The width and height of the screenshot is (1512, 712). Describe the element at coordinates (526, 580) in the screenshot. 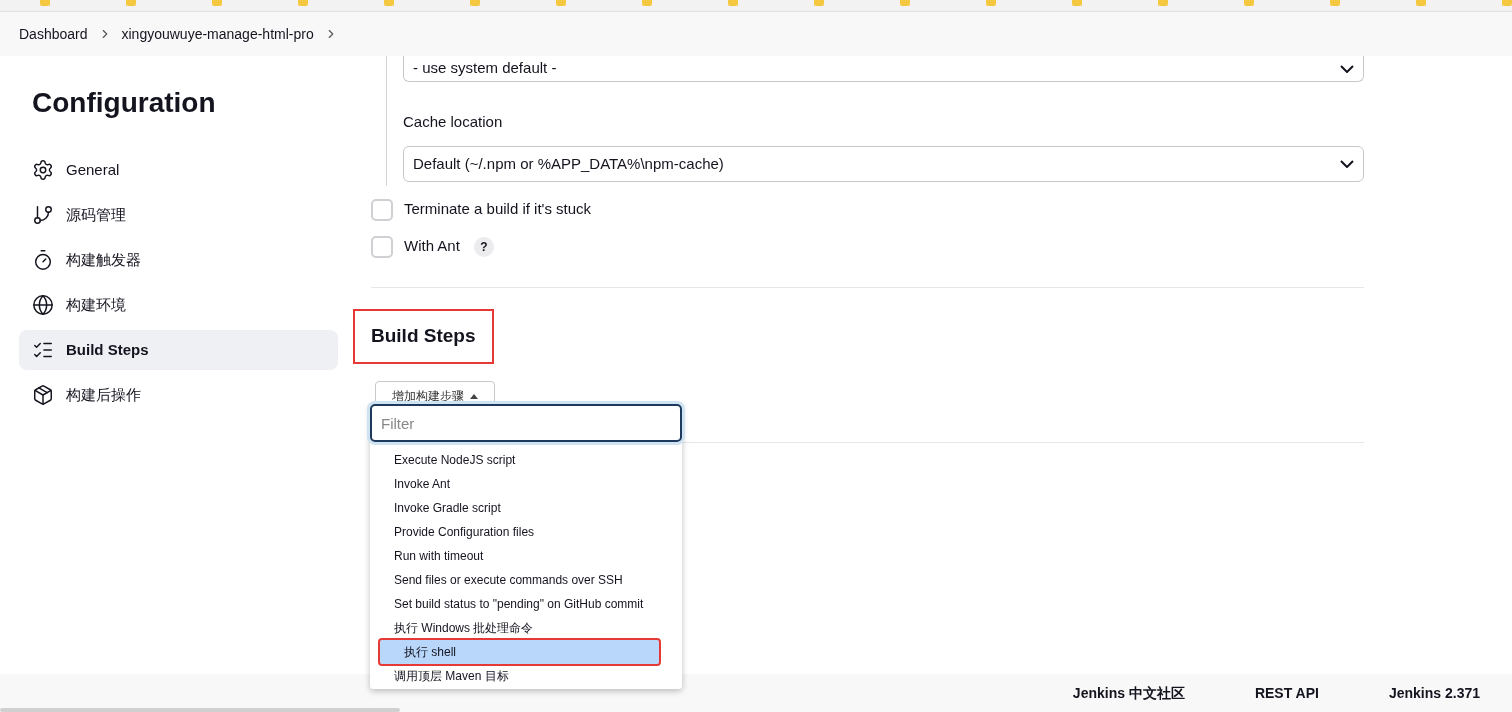

I see `menu-item: Send files or execute commands over SSH` at that location.